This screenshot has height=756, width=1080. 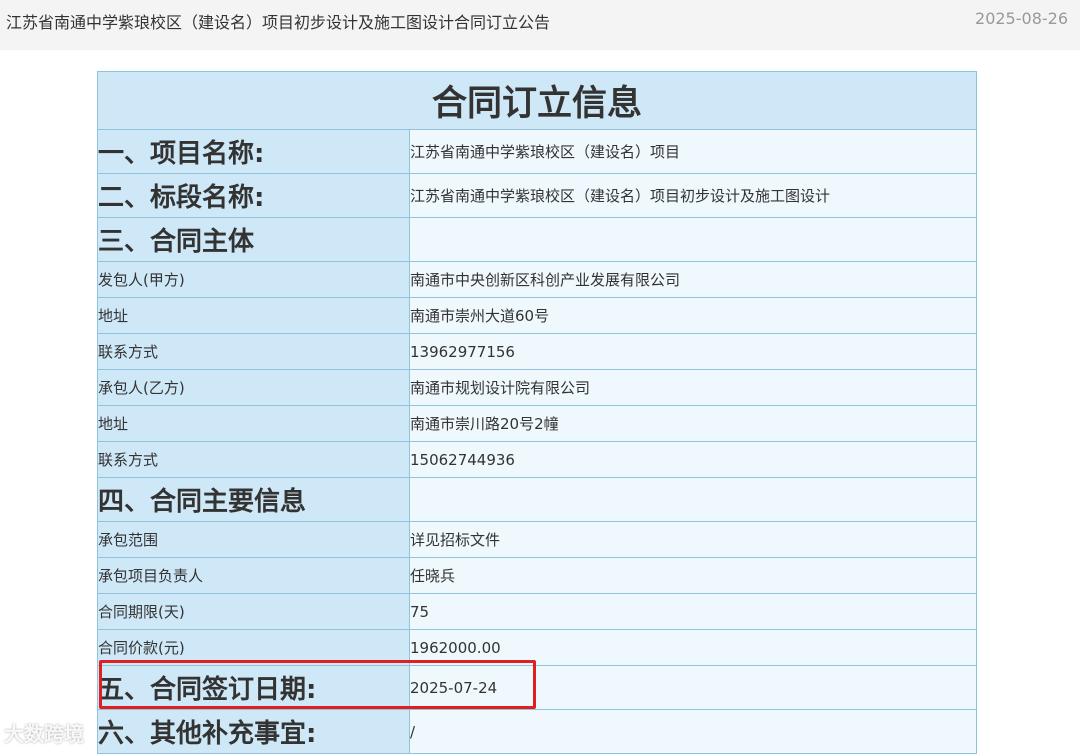 What do you see at coordinates (253, 731) in the screenshot?
I see `other-matters-label: 六、其他补充事宜:` at bounding box center [253, 731].